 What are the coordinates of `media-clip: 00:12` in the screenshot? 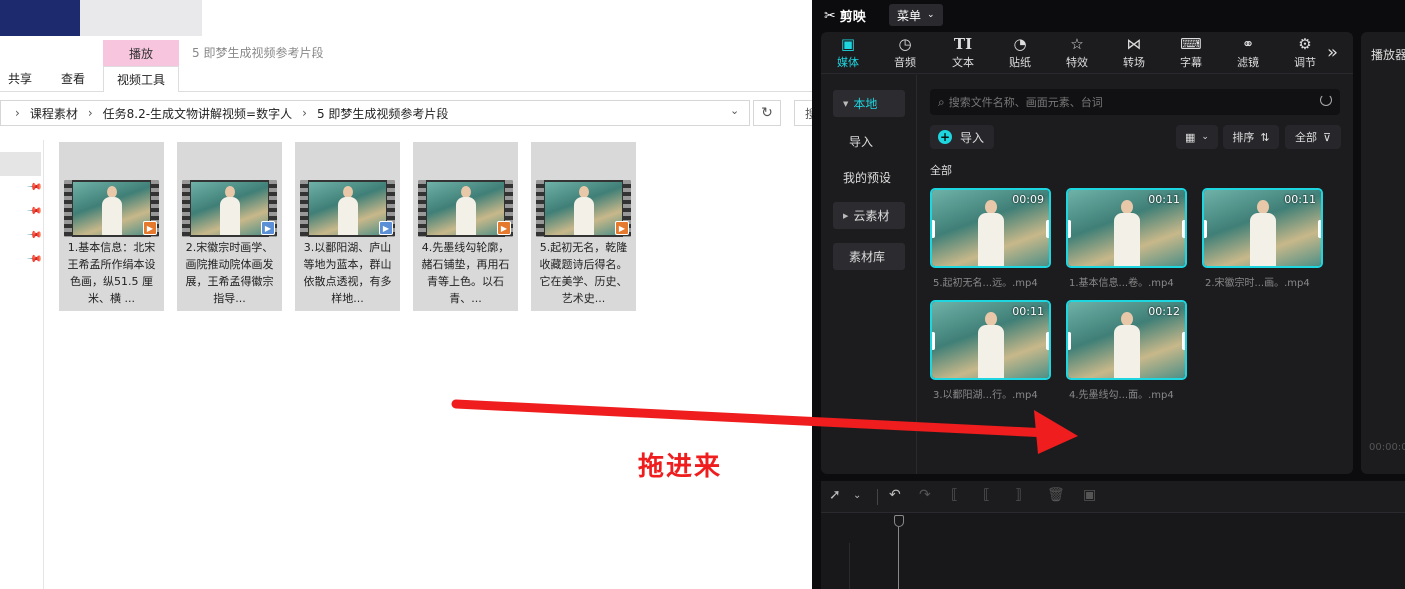 It's located at (1126, 340).